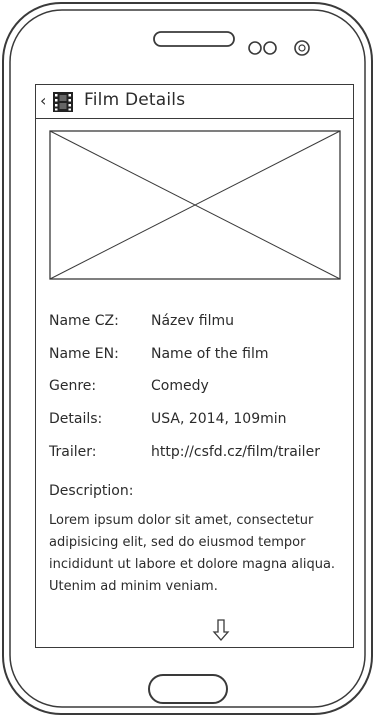 Image resolution: width=375 pixels, height=717 pixels. I want to click on trailer-link: http://csfd.cz/film/trailer, so click(235, 452).